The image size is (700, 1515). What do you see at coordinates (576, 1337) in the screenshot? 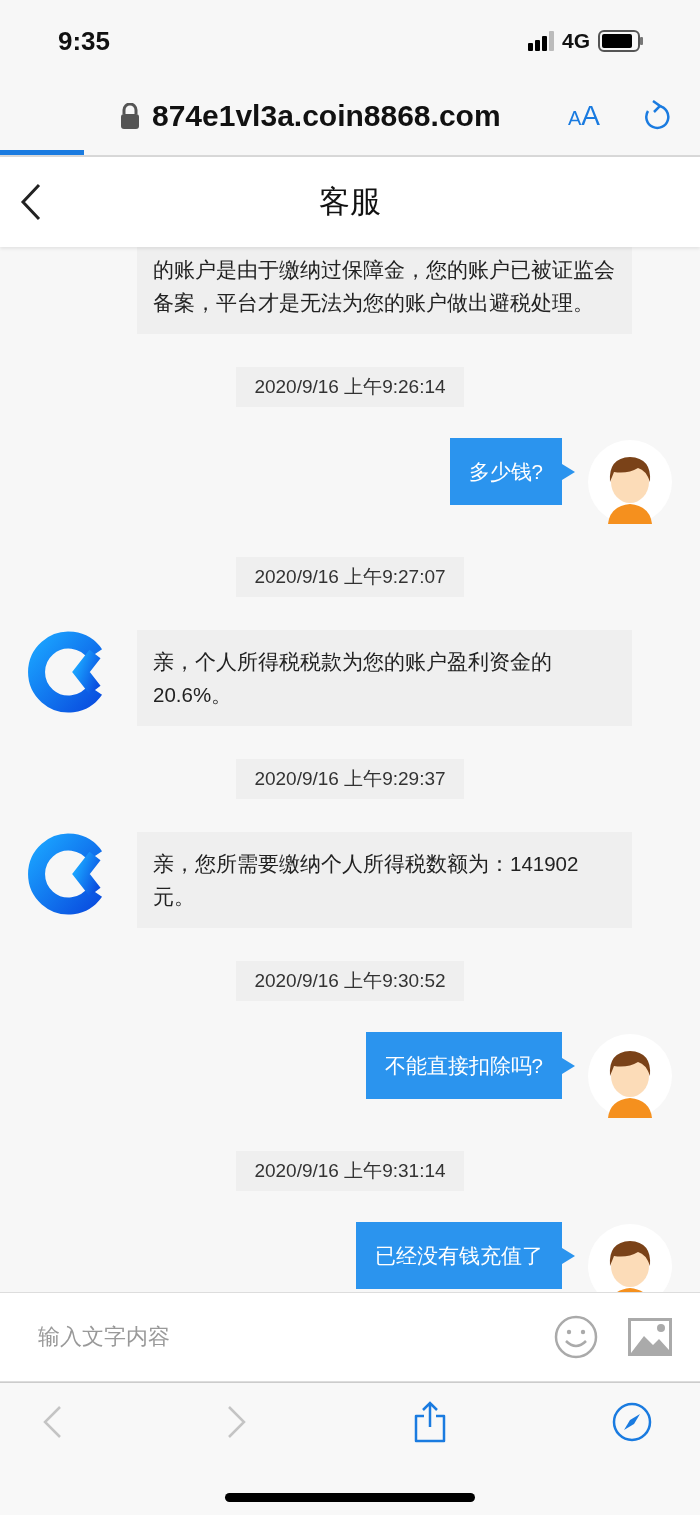
I see `emoji-icon` at bounding box center [576, 1337].